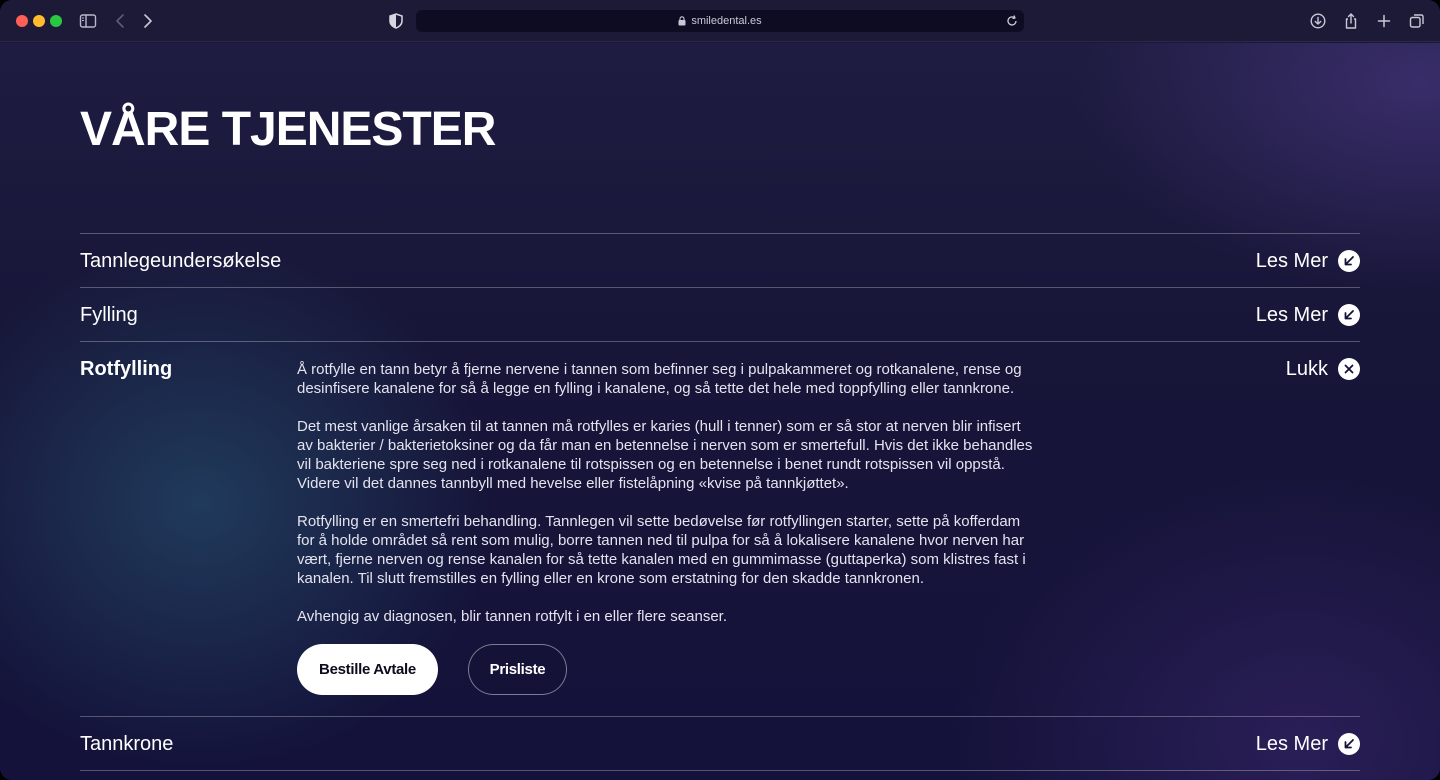  What do you see at coordinates (127, 744) in the screenshot?
I see `service-name: Tannkrone` at bounding box center [127, 744].